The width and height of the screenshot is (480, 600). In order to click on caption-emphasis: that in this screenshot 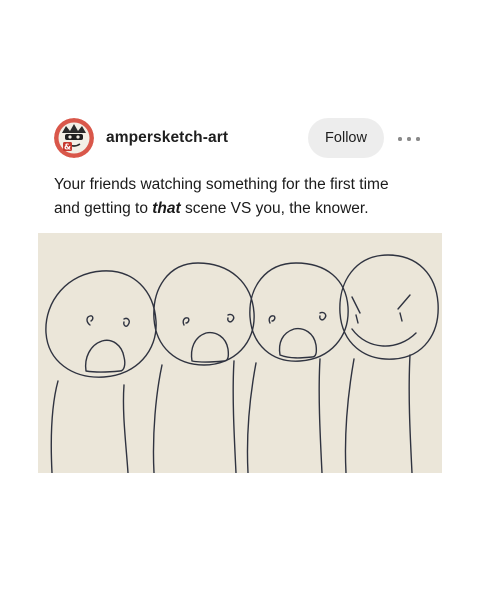, I will do `click(166, 208)`.